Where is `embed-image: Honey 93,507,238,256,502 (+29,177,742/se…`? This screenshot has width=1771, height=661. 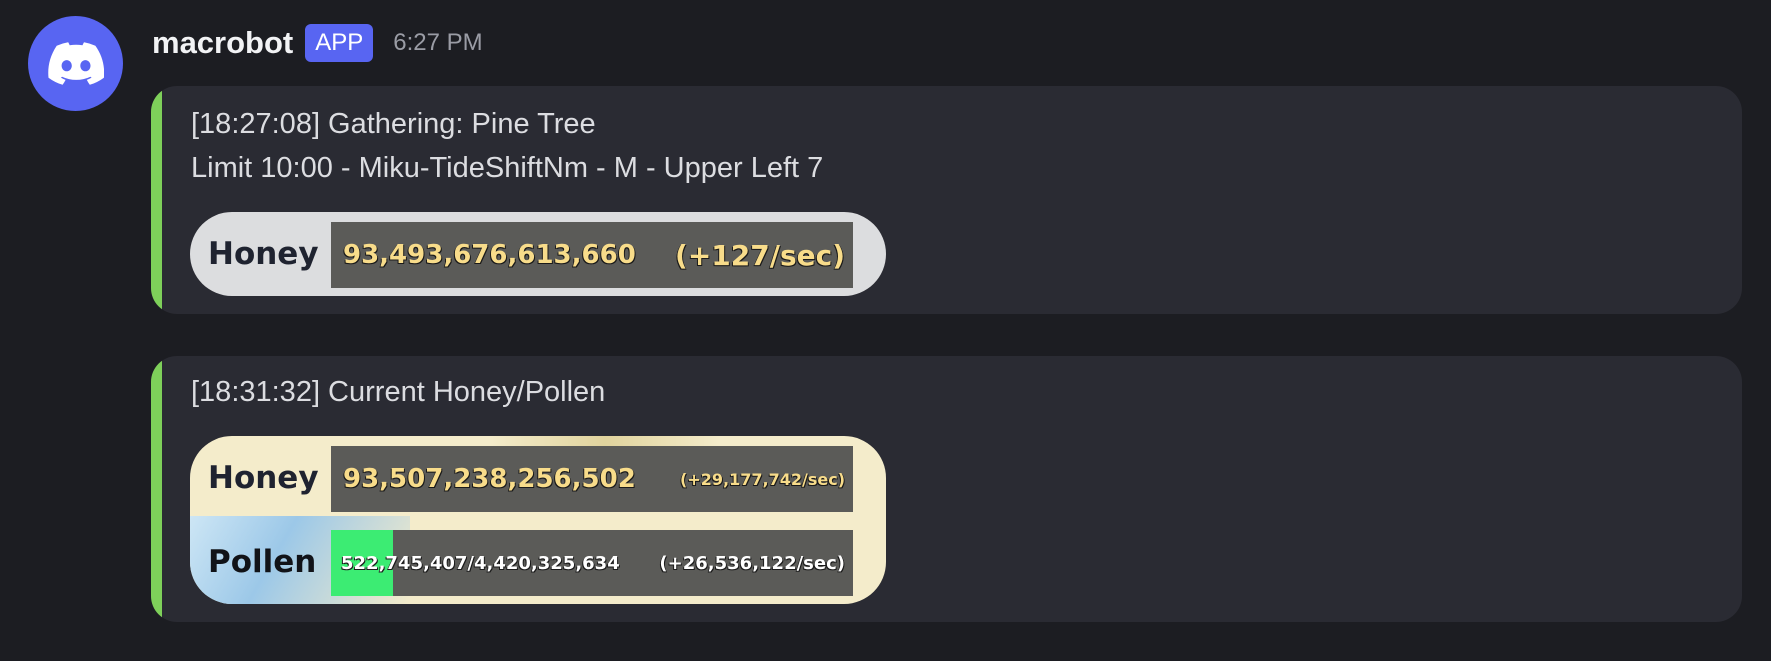 embed-image: Honey 93,507,238,256,502 (+29,177,742/se… is located at coordinates (538, 520).